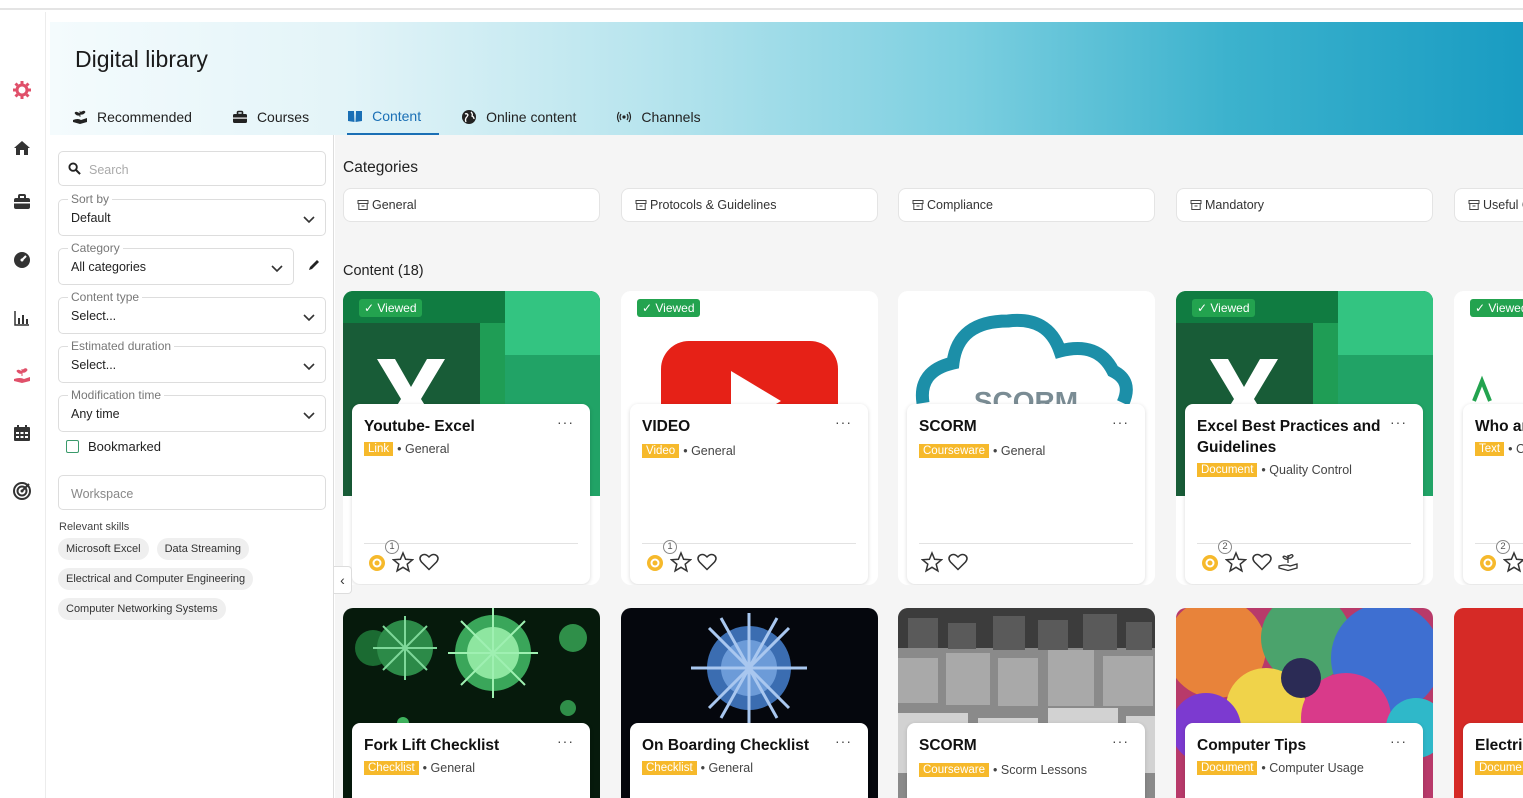 Image resolution: width=1523 pixels, height=798 pixels. What do you see at coordinates (749, 494) in the screenshot?
I see `card-body: VIDEO ··· Video • General 1` at bounding box center [749, 494].